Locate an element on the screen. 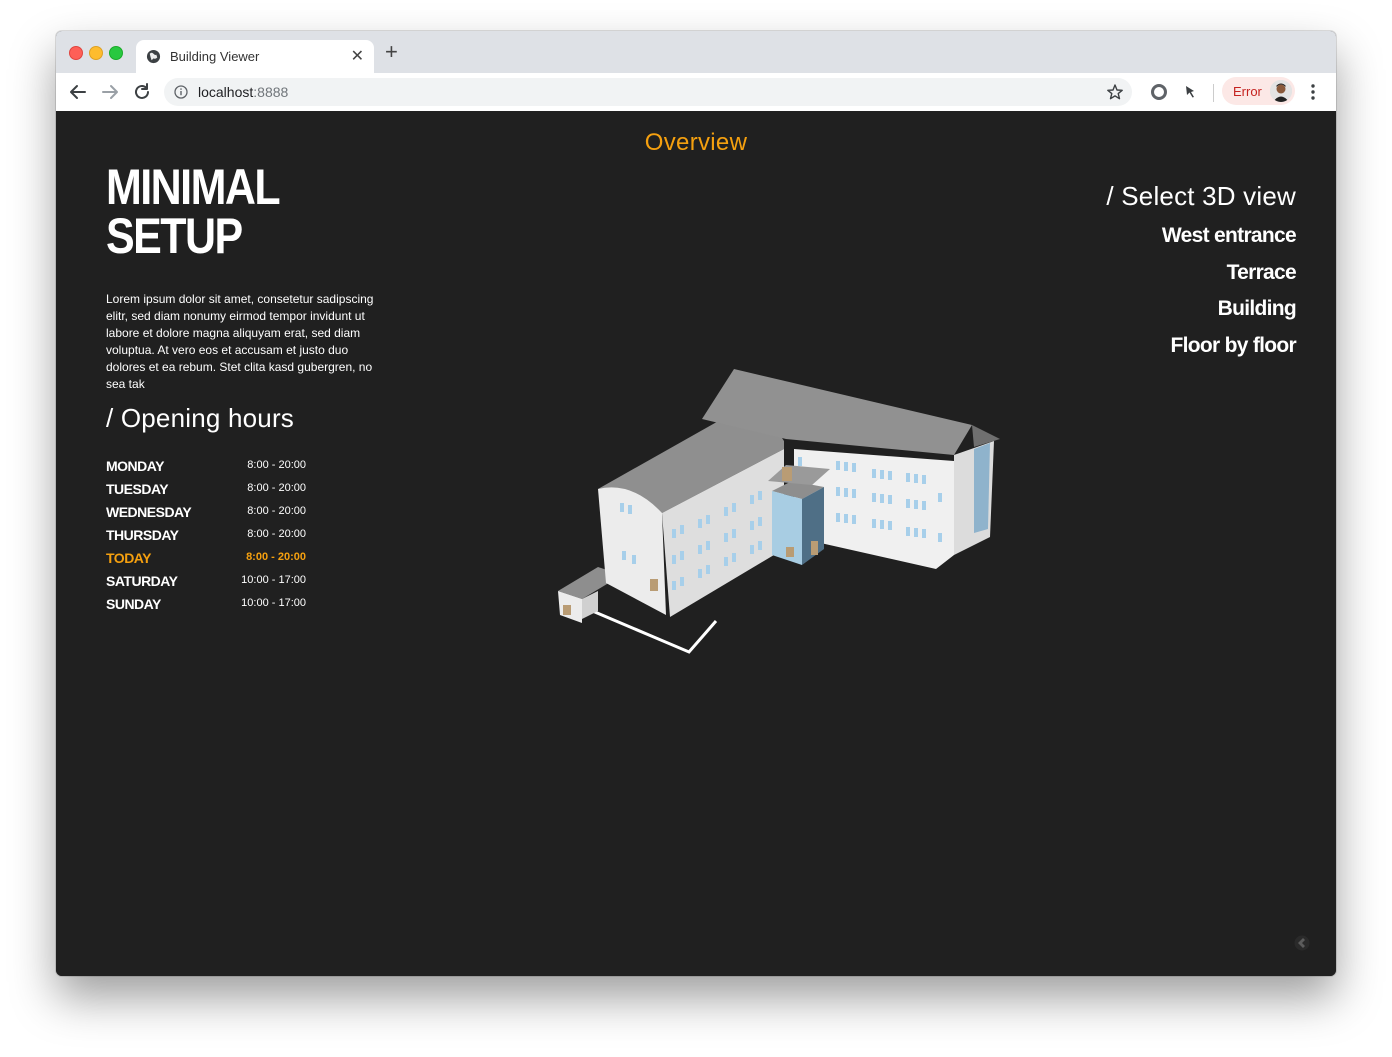 The image size is (1392, 1057). new-tab-button: + is located at coordinates (391, 52).